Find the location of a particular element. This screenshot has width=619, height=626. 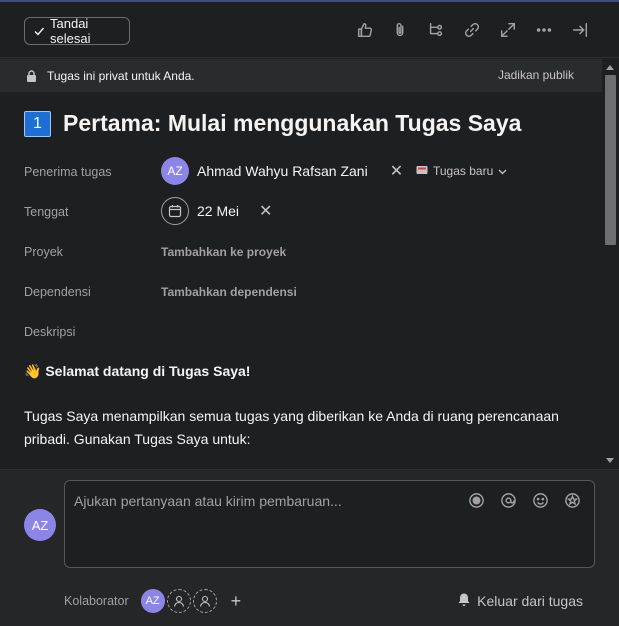

attachment-icon is located at coordinates (400, 30).